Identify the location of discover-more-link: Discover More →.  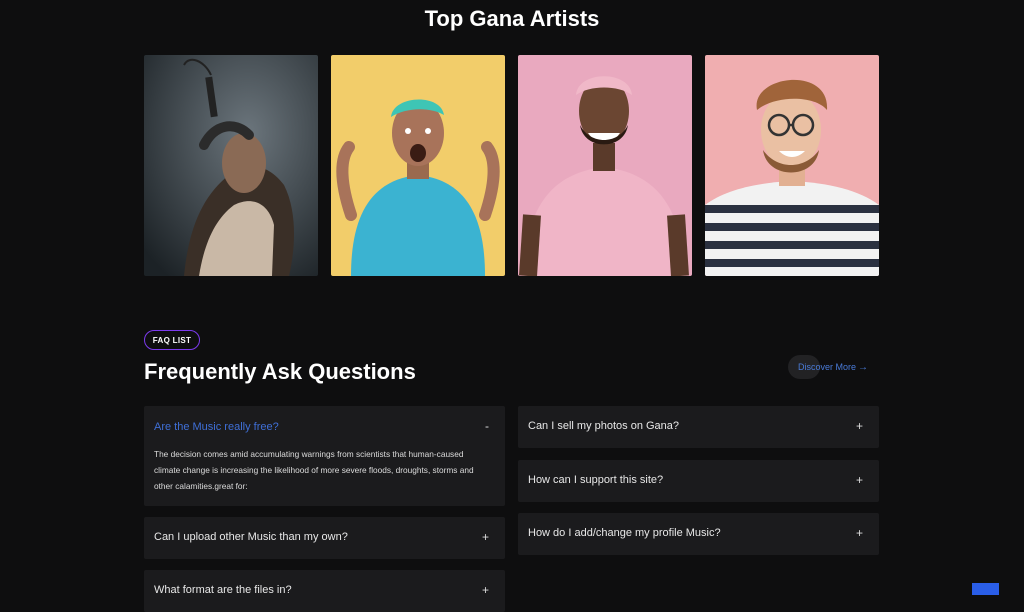
(828, 367).